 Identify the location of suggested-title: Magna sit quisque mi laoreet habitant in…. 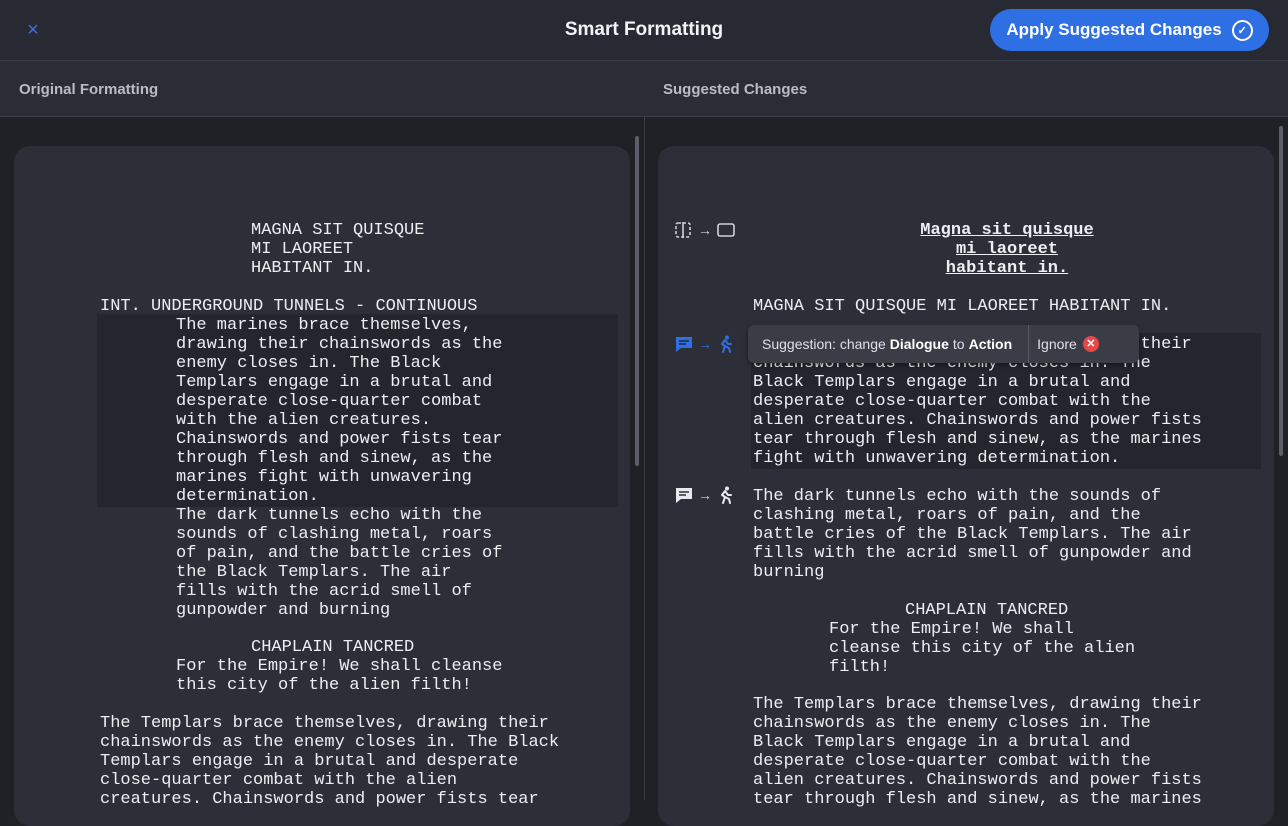
(1007, 249).